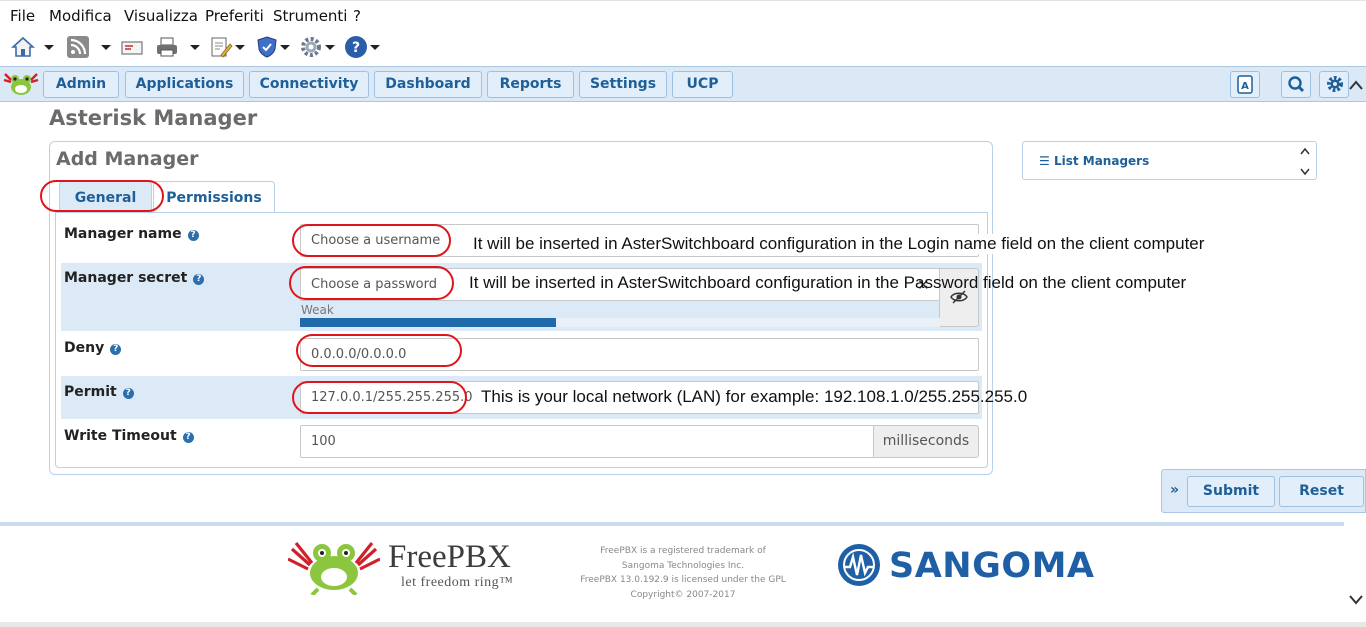 Image resolution: width=1366 pixels, height=627 pixels. Describe the element at coordinates (153, 118) in the screenshot. I see `page-title: Asterisk Manager` at that location.